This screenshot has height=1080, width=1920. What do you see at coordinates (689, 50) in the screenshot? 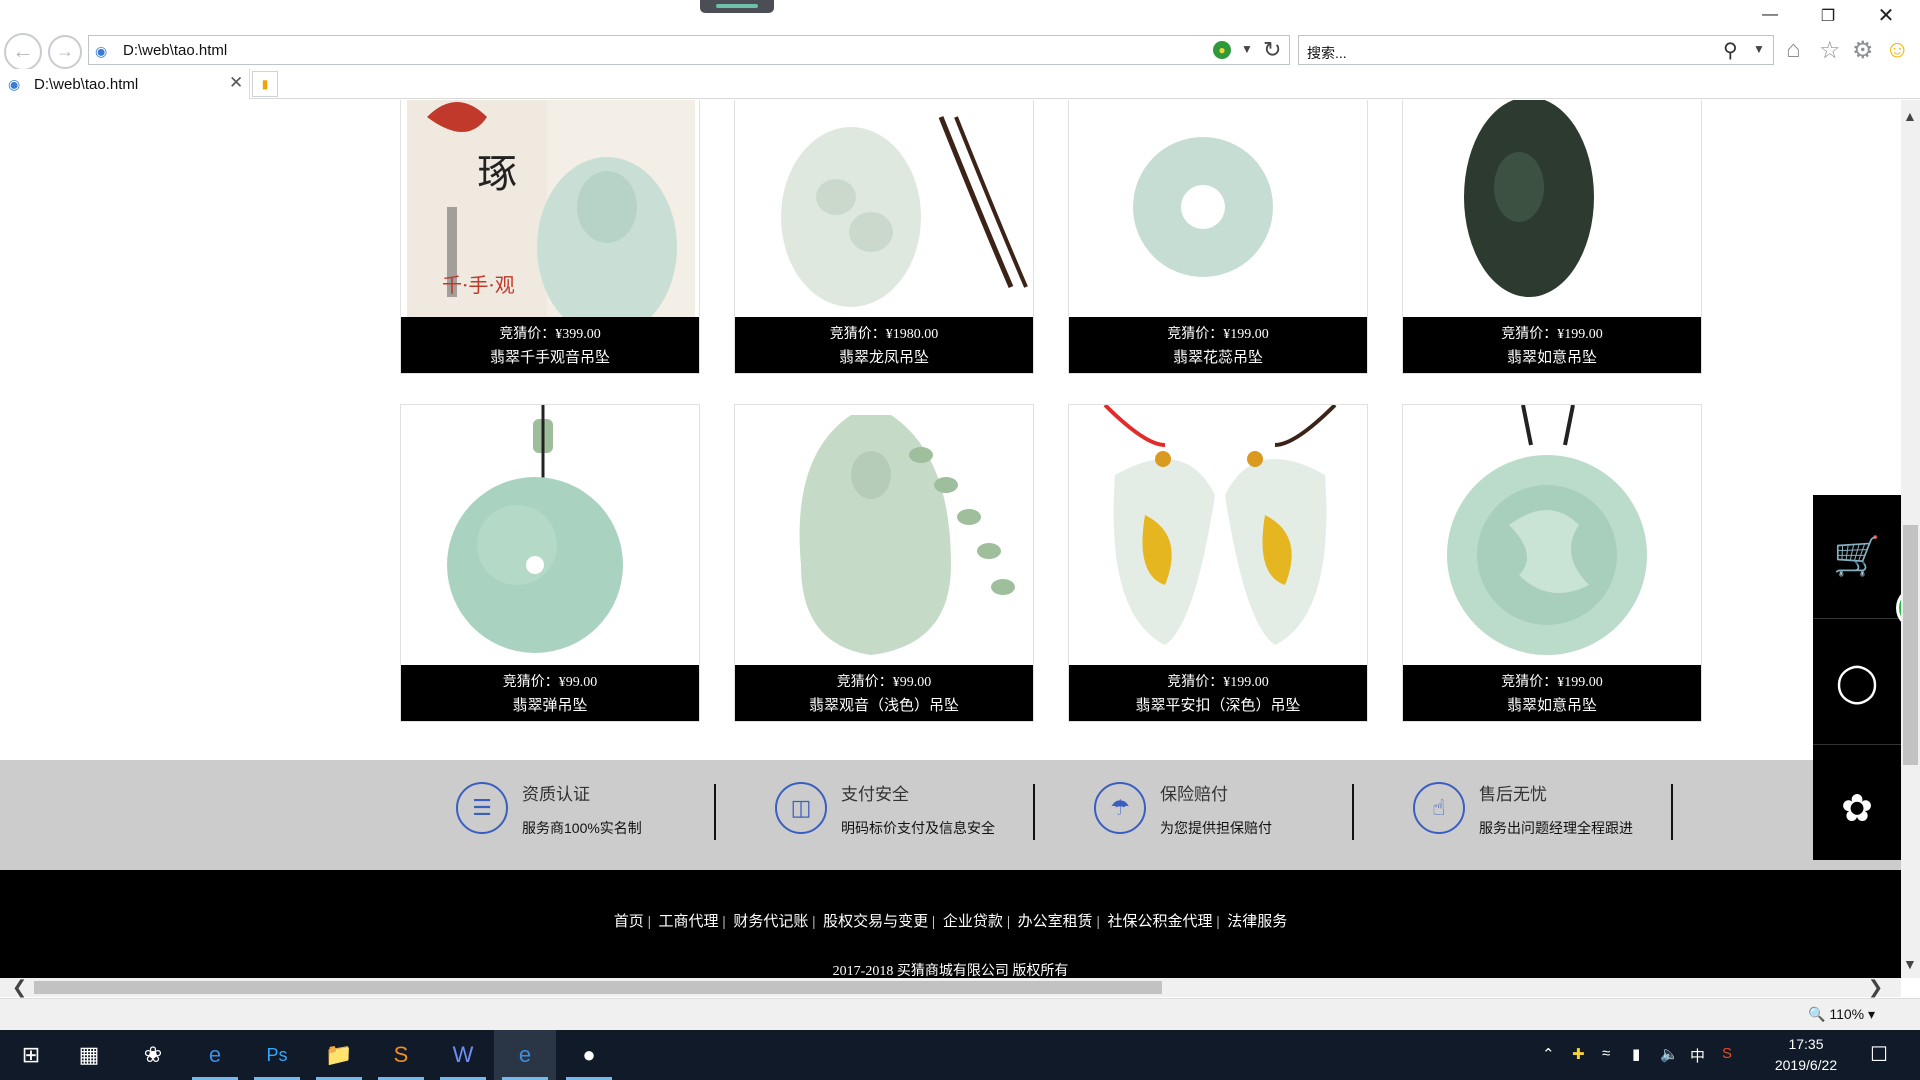
I see `address-bar: ◉ D:\web\tao.html ● ▼ ↻` at bounding box center [689, 50].